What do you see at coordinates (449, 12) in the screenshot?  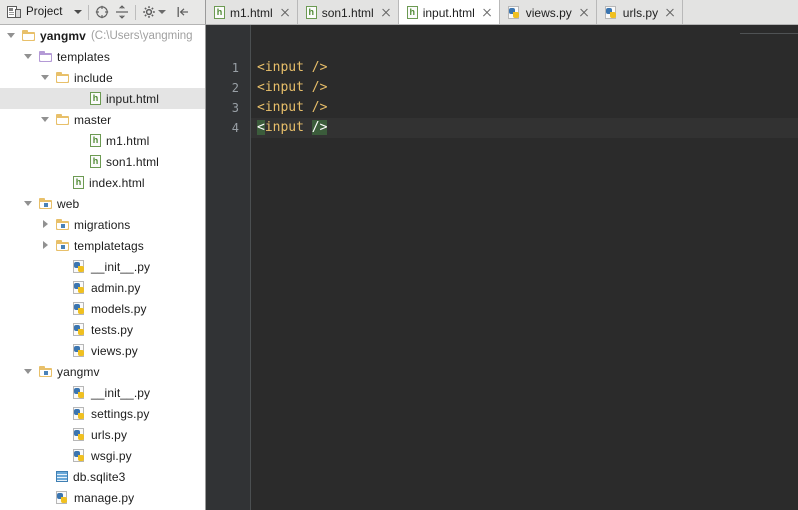 I see `editor-tab-input-html: h input.html` at bounding box center [449, 12].